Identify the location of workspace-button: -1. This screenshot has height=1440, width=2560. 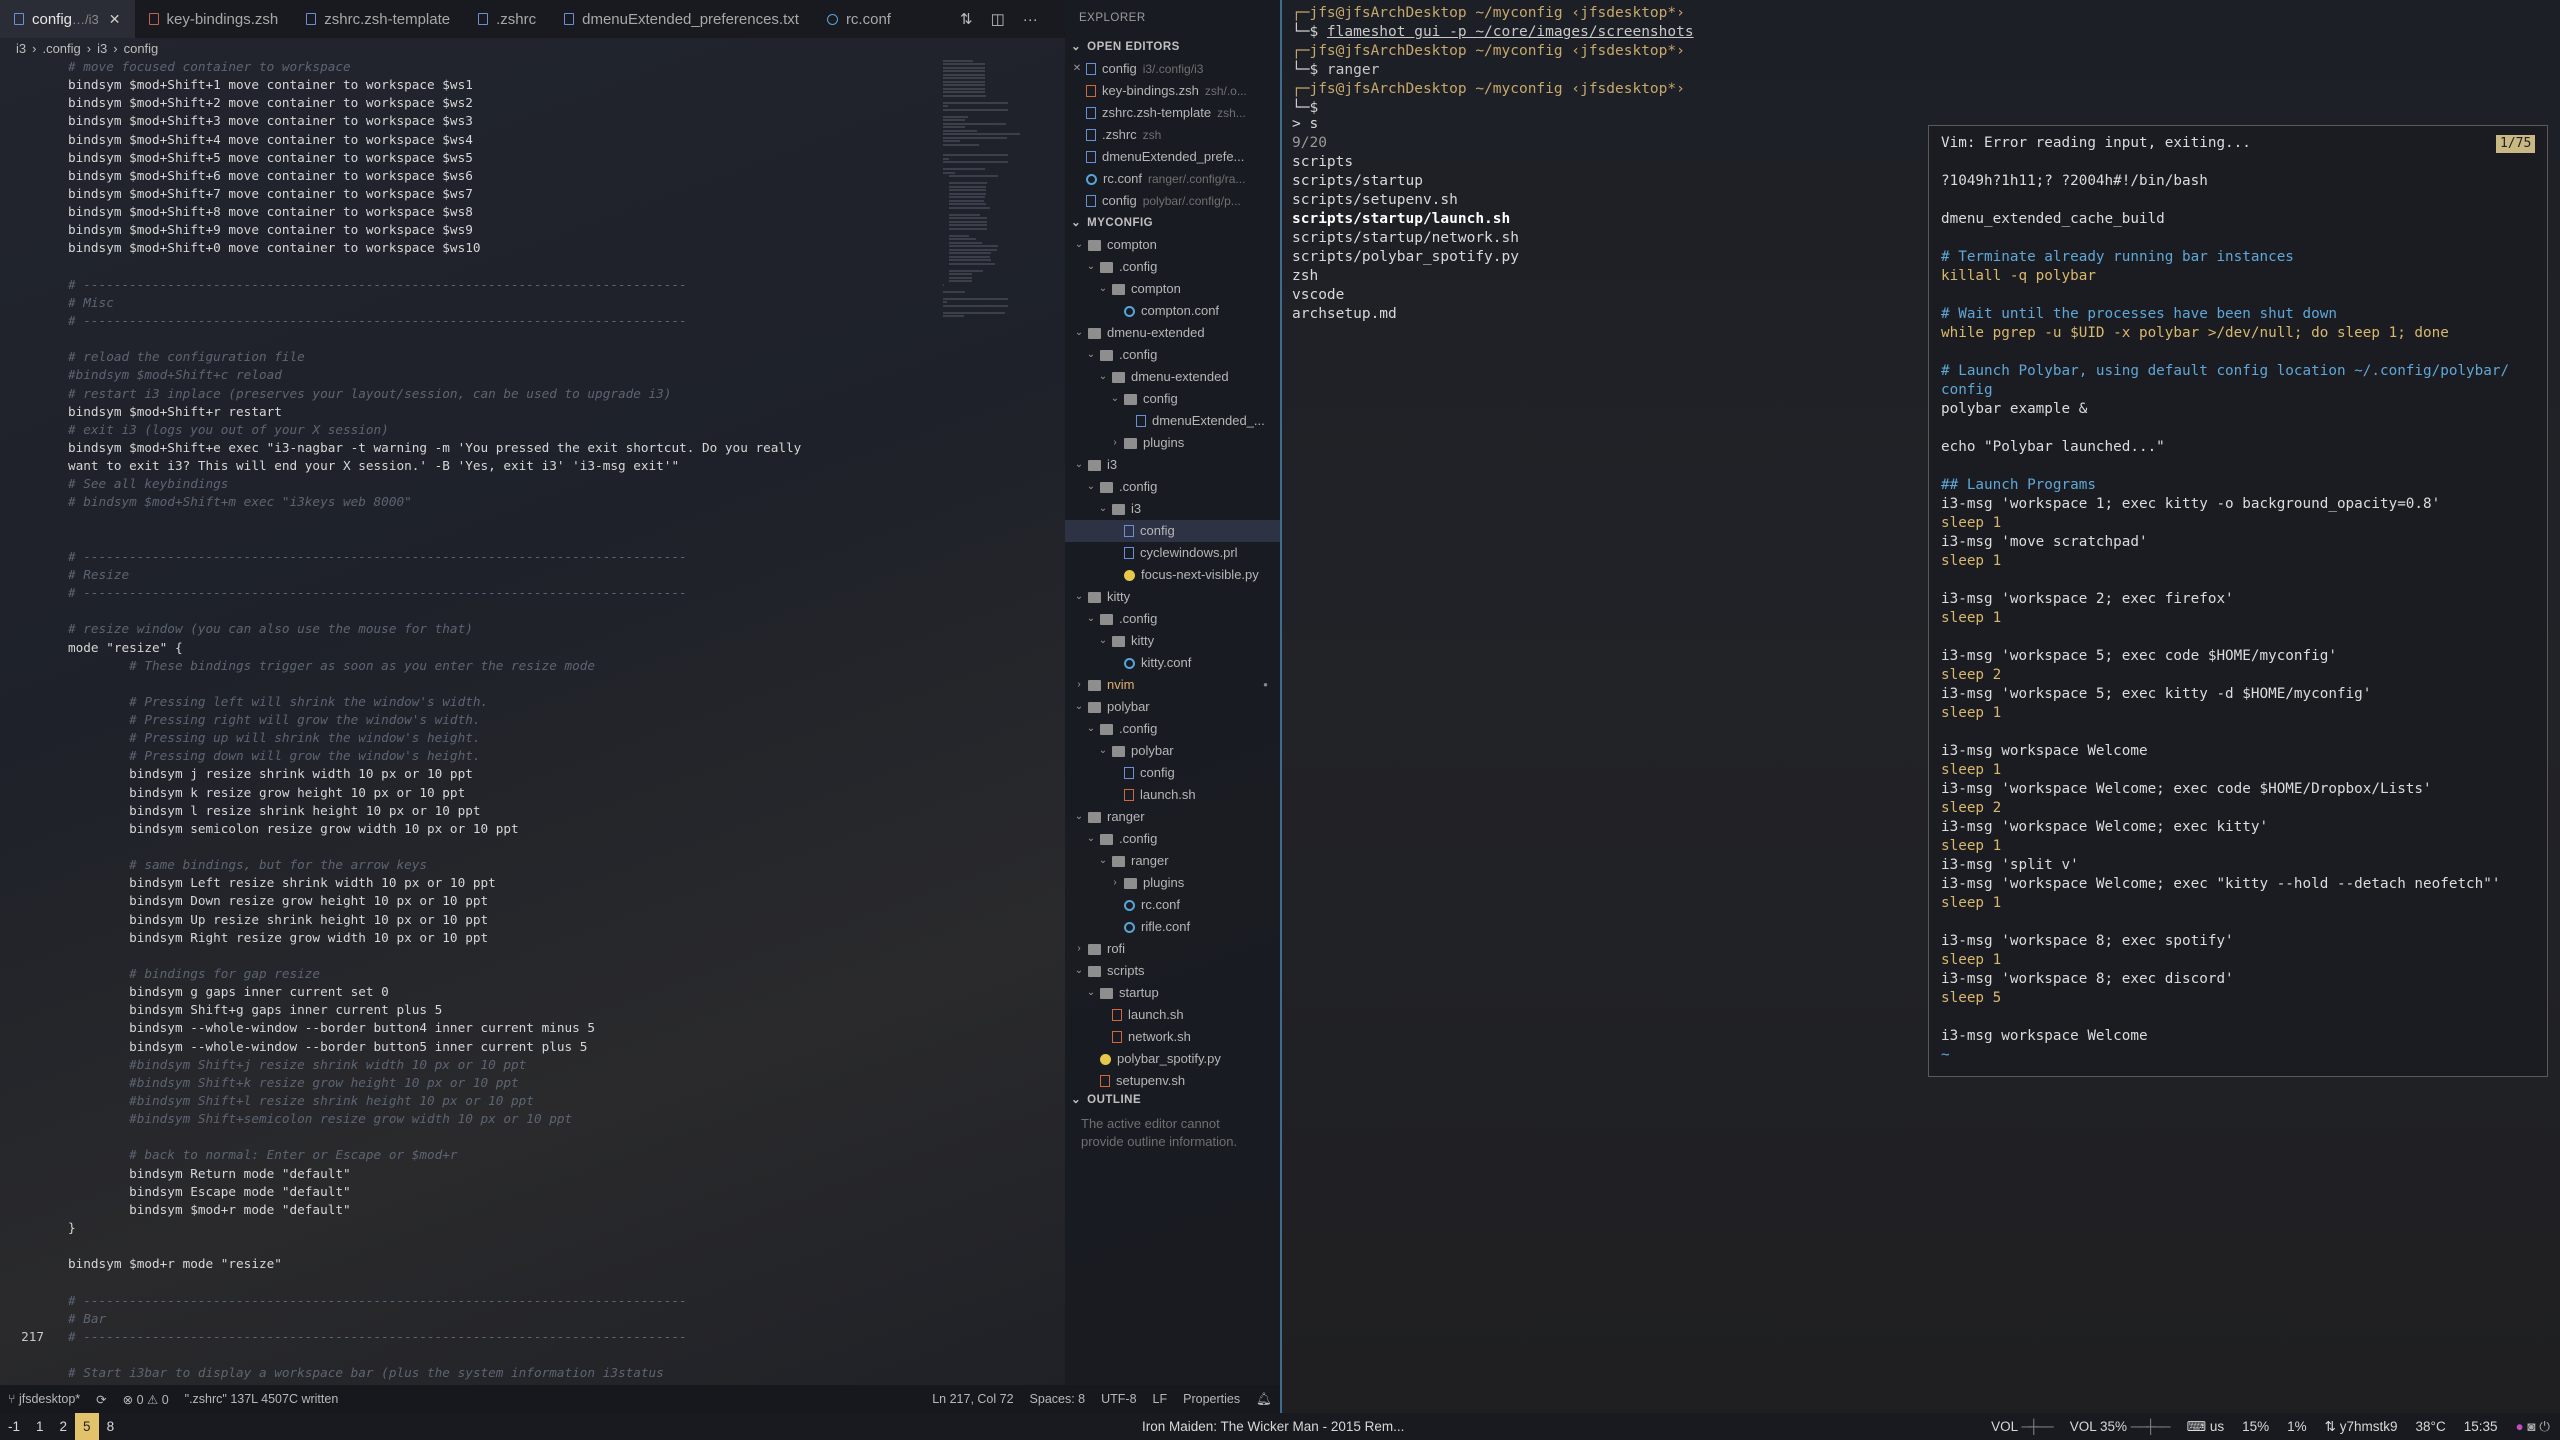
(14, 1426).